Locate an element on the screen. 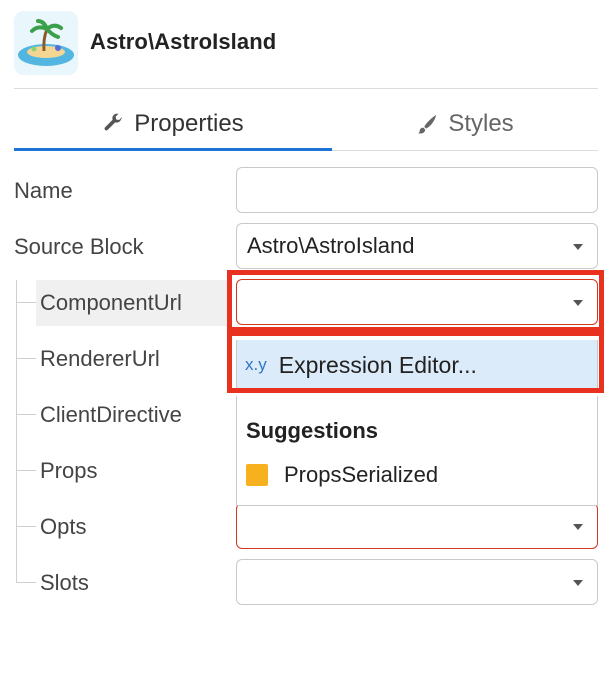  variable-icon is located at coordinates (257, 475).